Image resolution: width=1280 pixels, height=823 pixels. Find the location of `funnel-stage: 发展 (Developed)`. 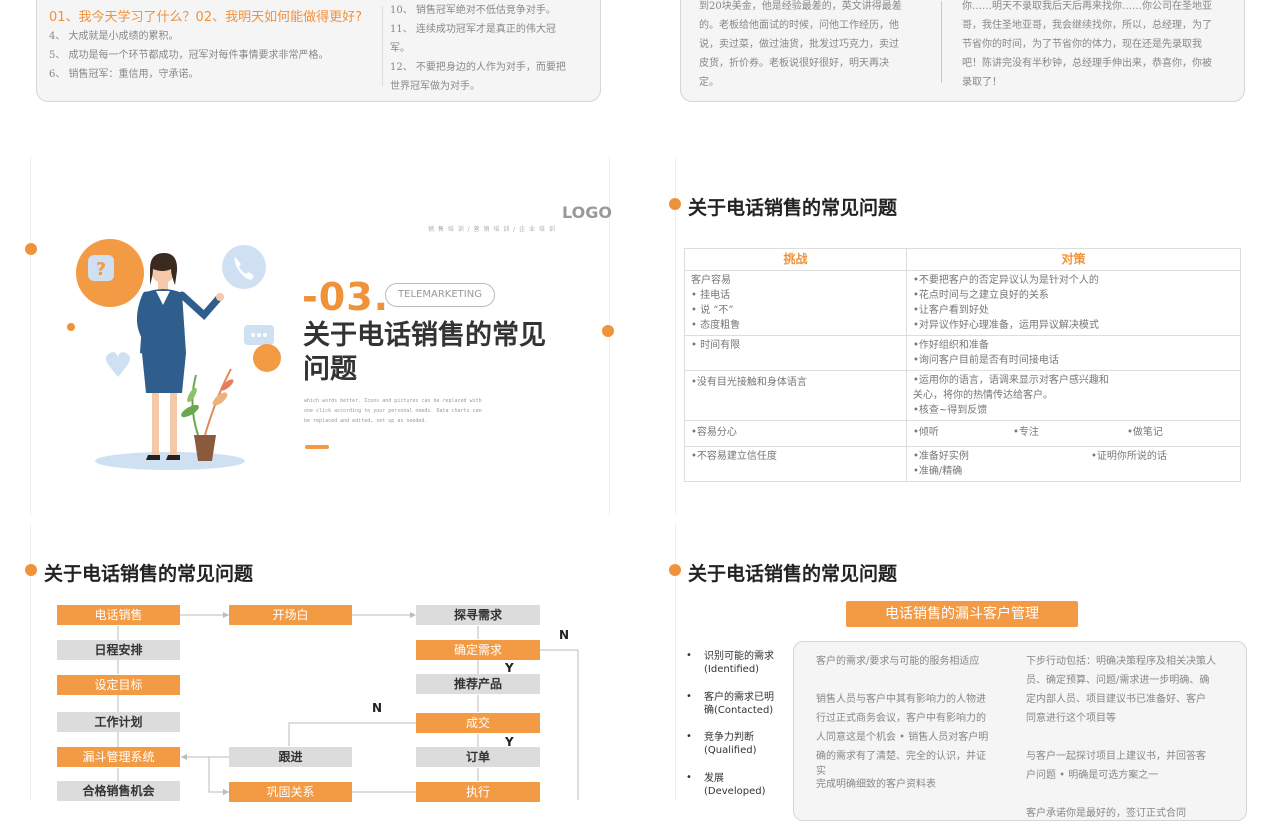

funnel-stage: 发展 (Developed) is located at coordinates (735, 785).